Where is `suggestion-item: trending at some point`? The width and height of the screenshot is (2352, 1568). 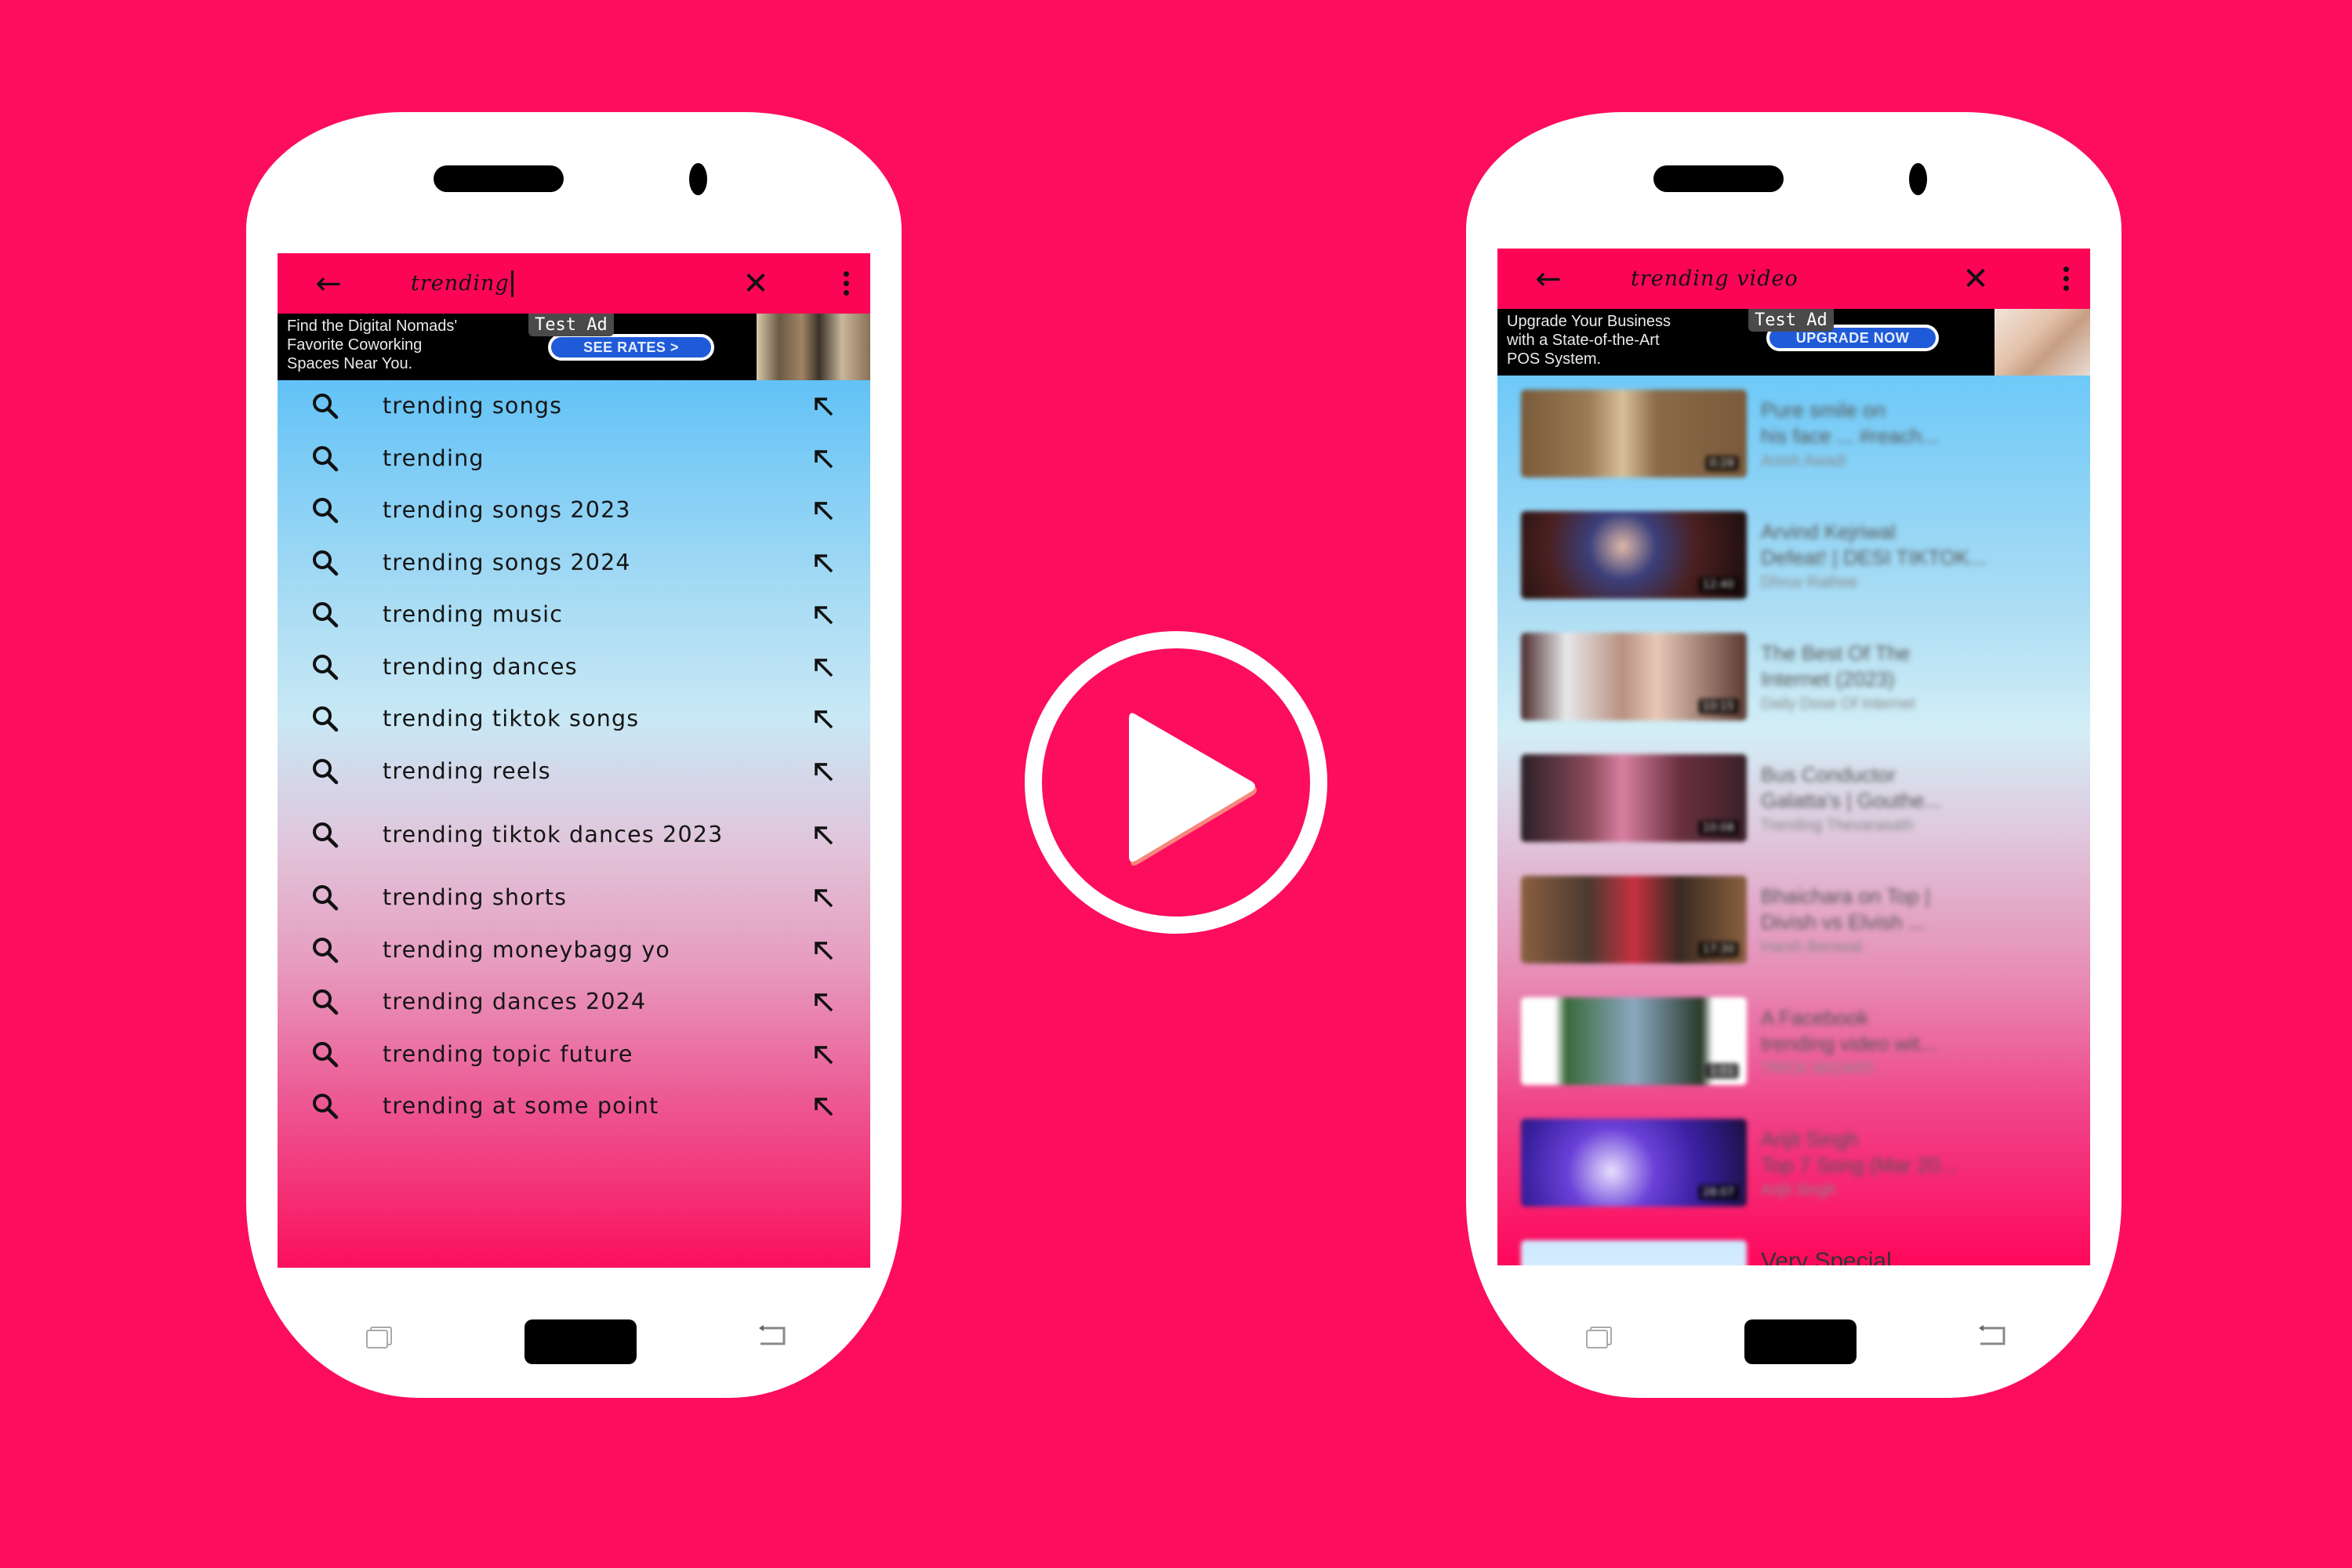 suggestion-item: trending at some point is located at coordinates (574, 1106).